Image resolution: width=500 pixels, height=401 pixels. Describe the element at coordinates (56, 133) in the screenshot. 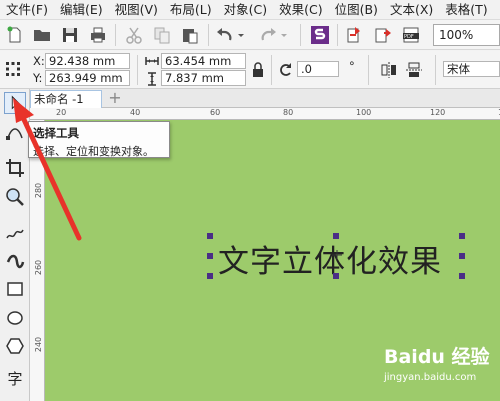

I see `tooltip-title: 选择工具` at that location.